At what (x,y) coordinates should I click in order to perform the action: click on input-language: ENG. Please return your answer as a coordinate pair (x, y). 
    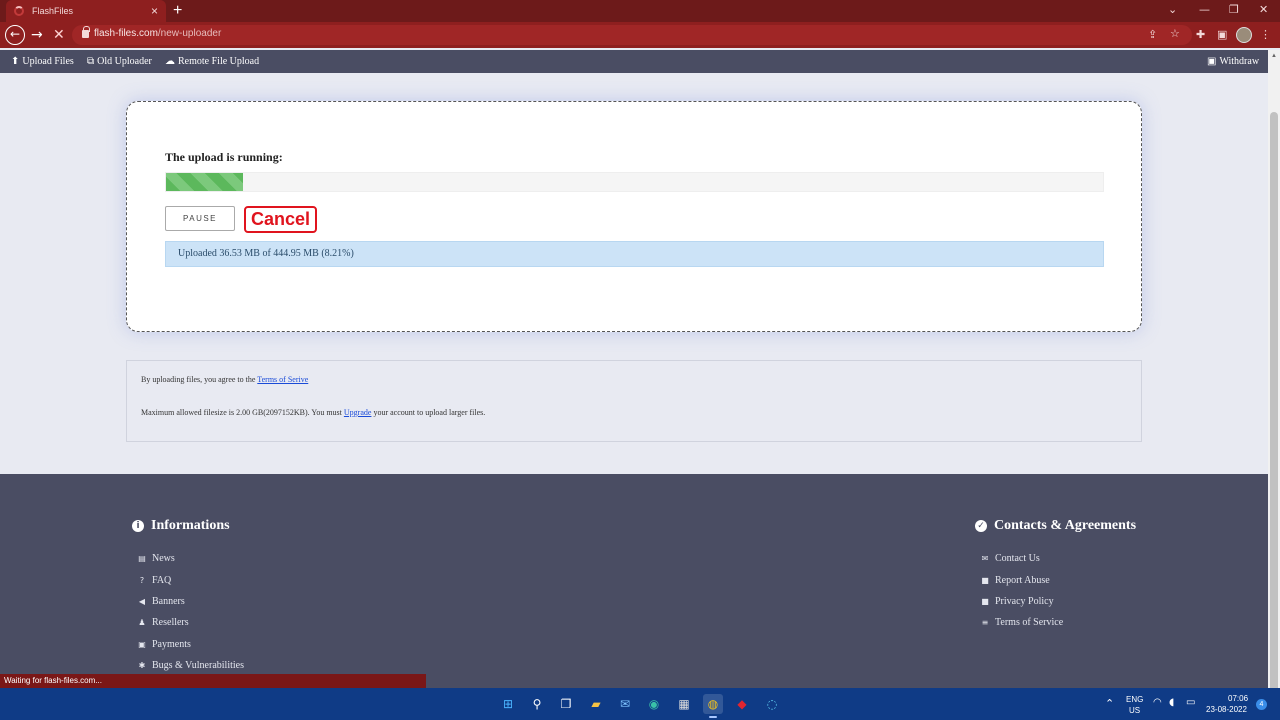
    Looking at the image, I should click on (1134, 699).